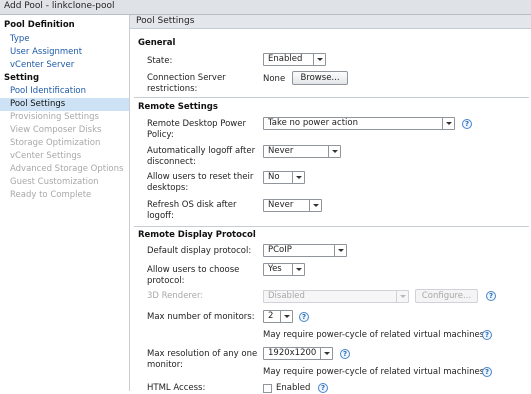  What do you see at coordinates (67, 169) in the screenshot?
I see `sidebar-item-advanced-storage-options: Advanced Storage Options` at bounding box center [67, 169].